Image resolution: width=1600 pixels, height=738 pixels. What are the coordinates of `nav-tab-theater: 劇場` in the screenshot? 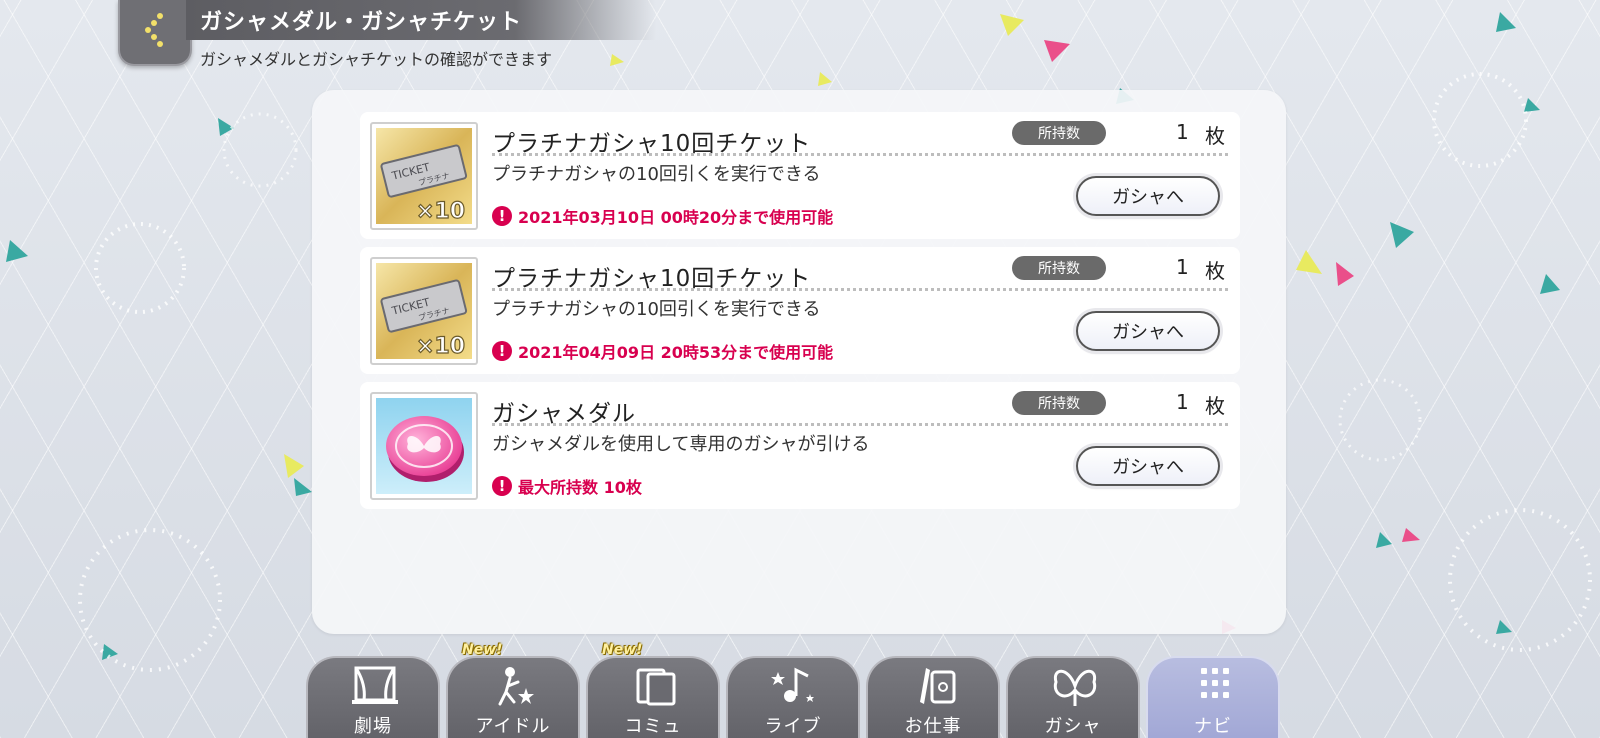 It's located at (373, 697).